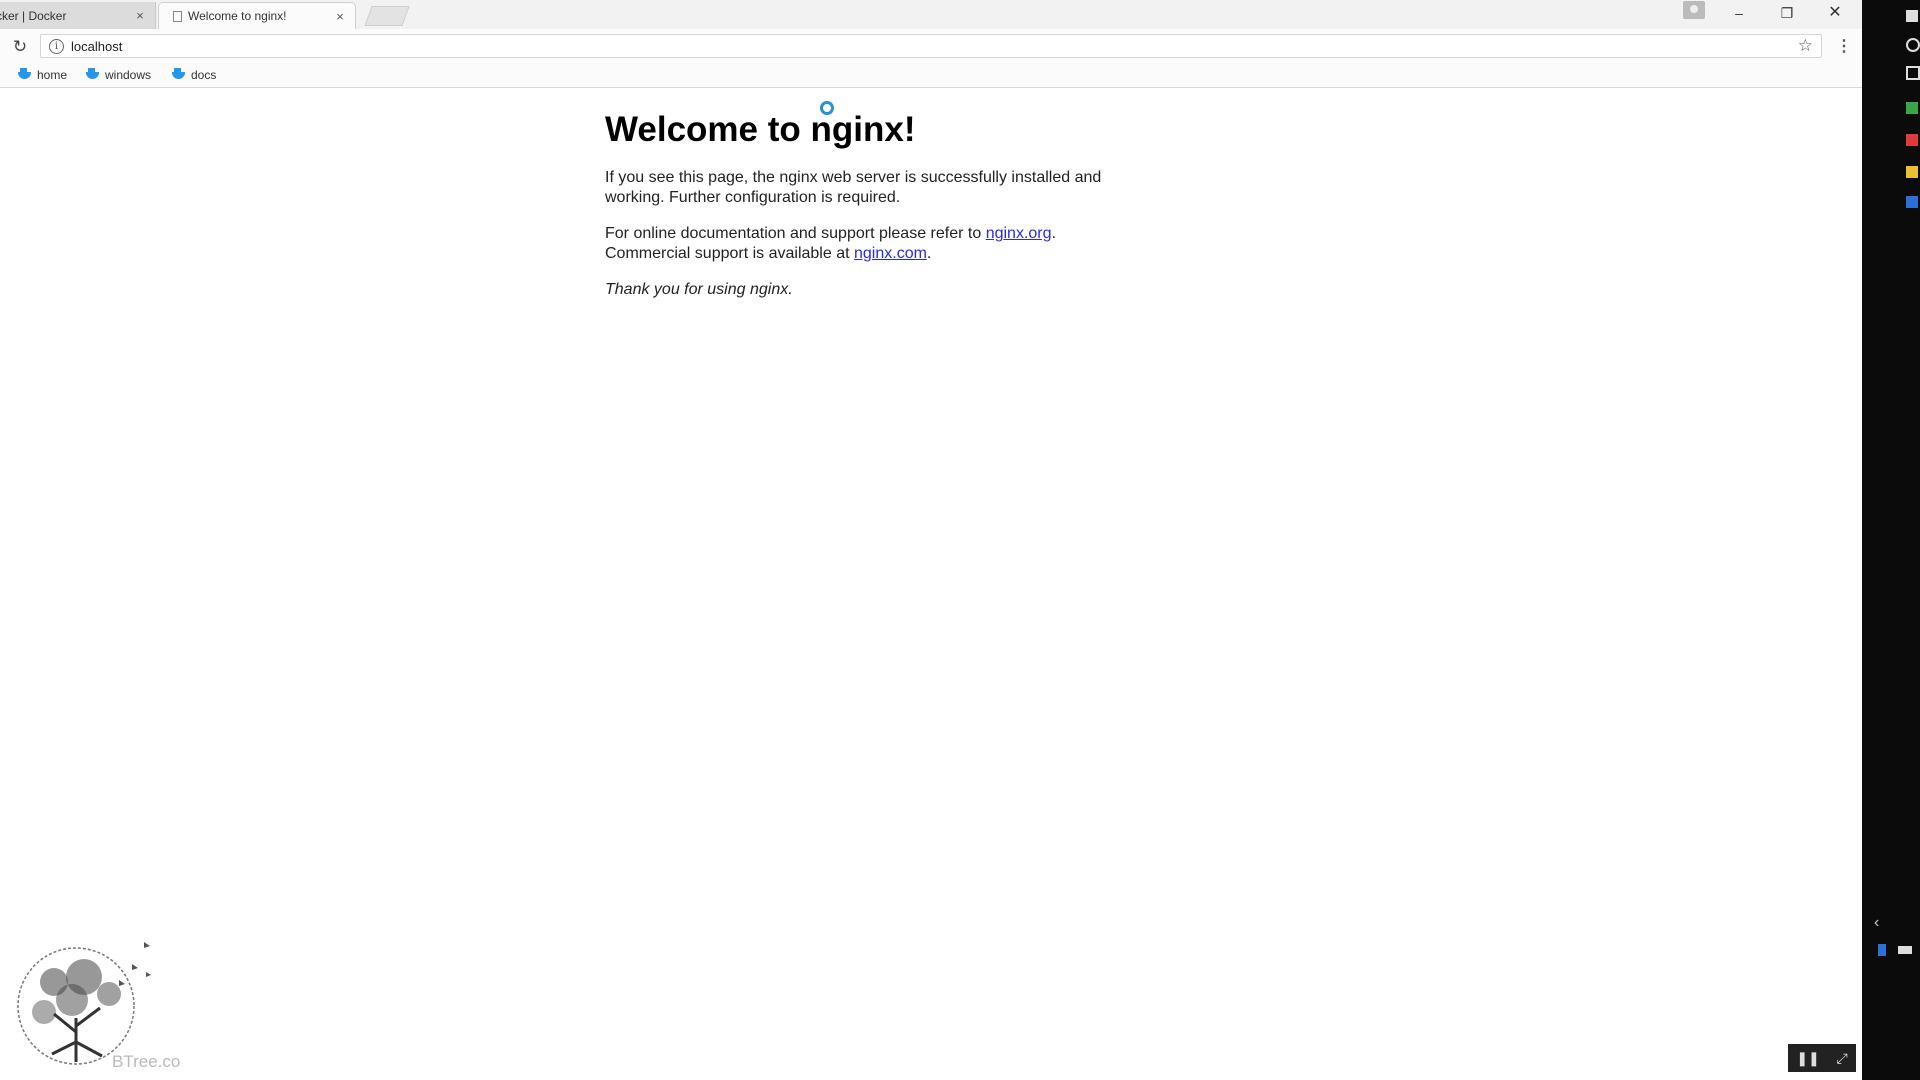  Describe the element at coordinates (237, 16) in the screenshot. I see `tab-label: Welcome to nginx!` at that location.